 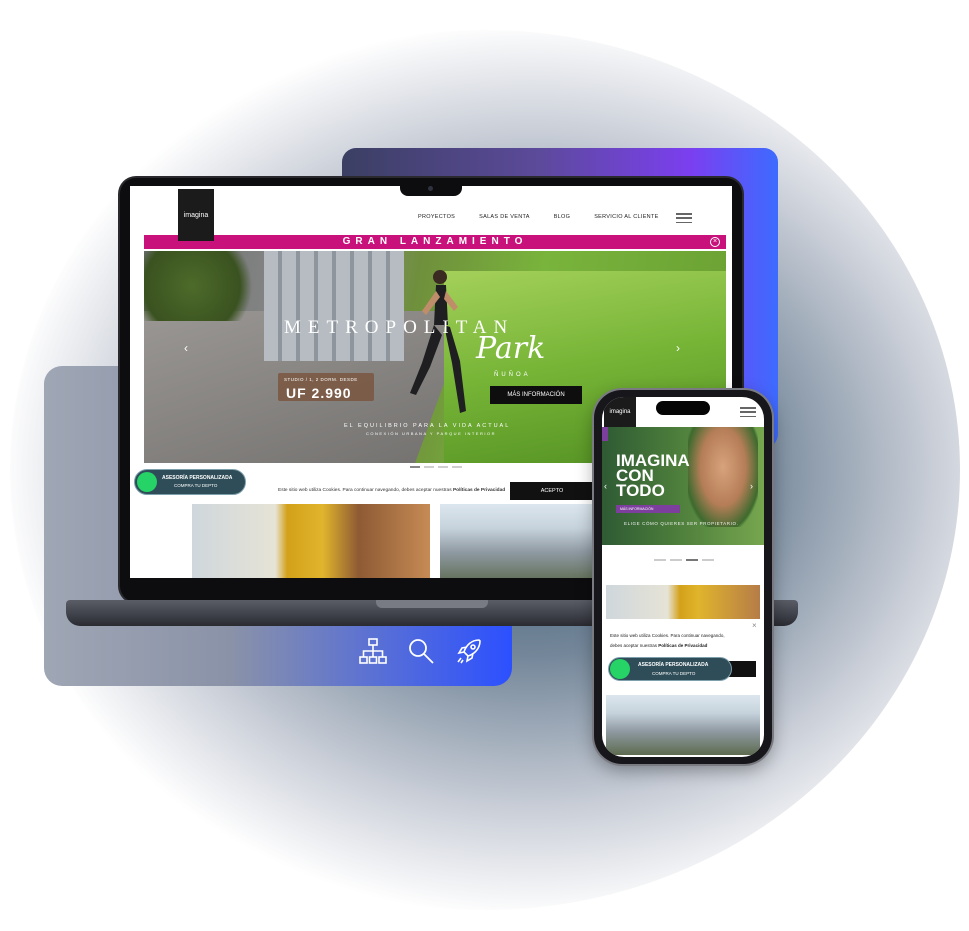 What do you see at coordinates (683, 725) in the screenshot?
I see `mobile-project-thumbnail-building` at bounding box center [683, 725].